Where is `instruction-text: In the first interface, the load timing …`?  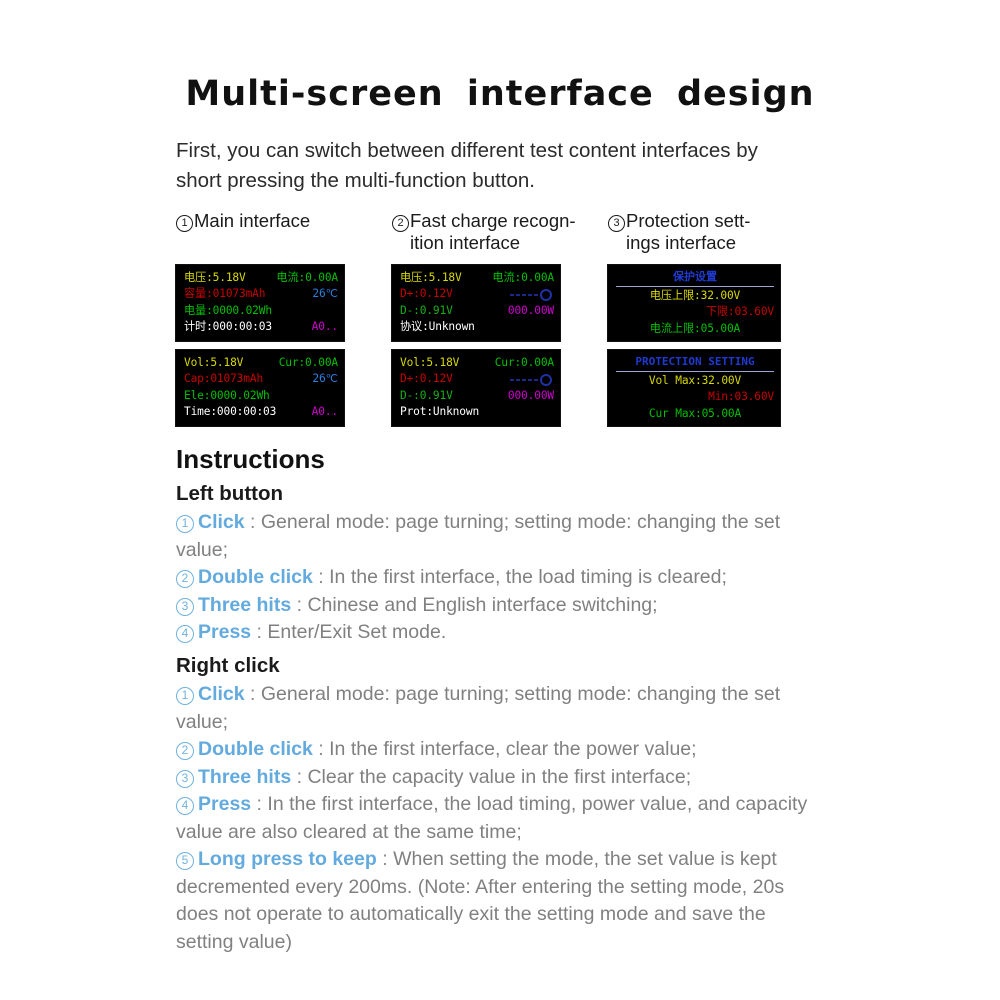
instruction-text: In the first interface, the load timing … is located at coordinates (528, 577).